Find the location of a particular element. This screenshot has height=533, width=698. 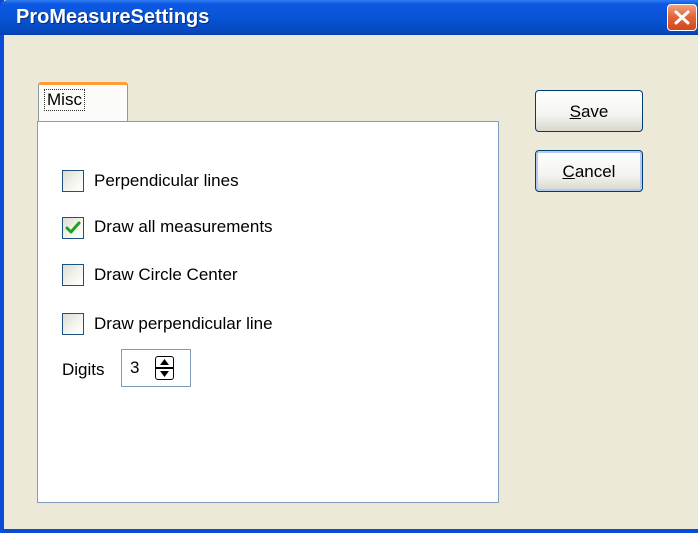

cancel-button: Cancel is located at coordinates (589, 171).